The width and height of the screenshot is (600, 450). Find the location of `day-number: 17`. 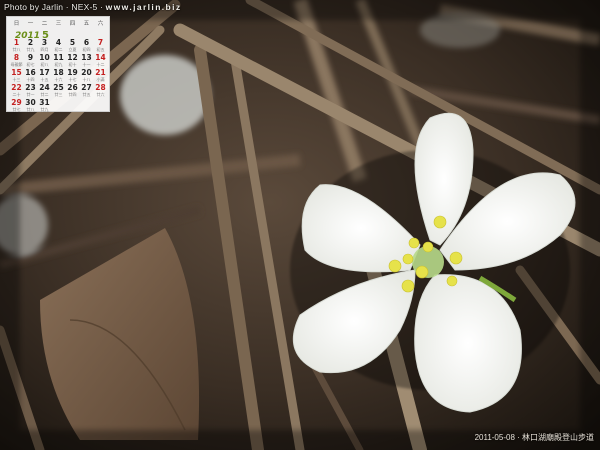

day-number: 17 is located at coordinates (44, 72).